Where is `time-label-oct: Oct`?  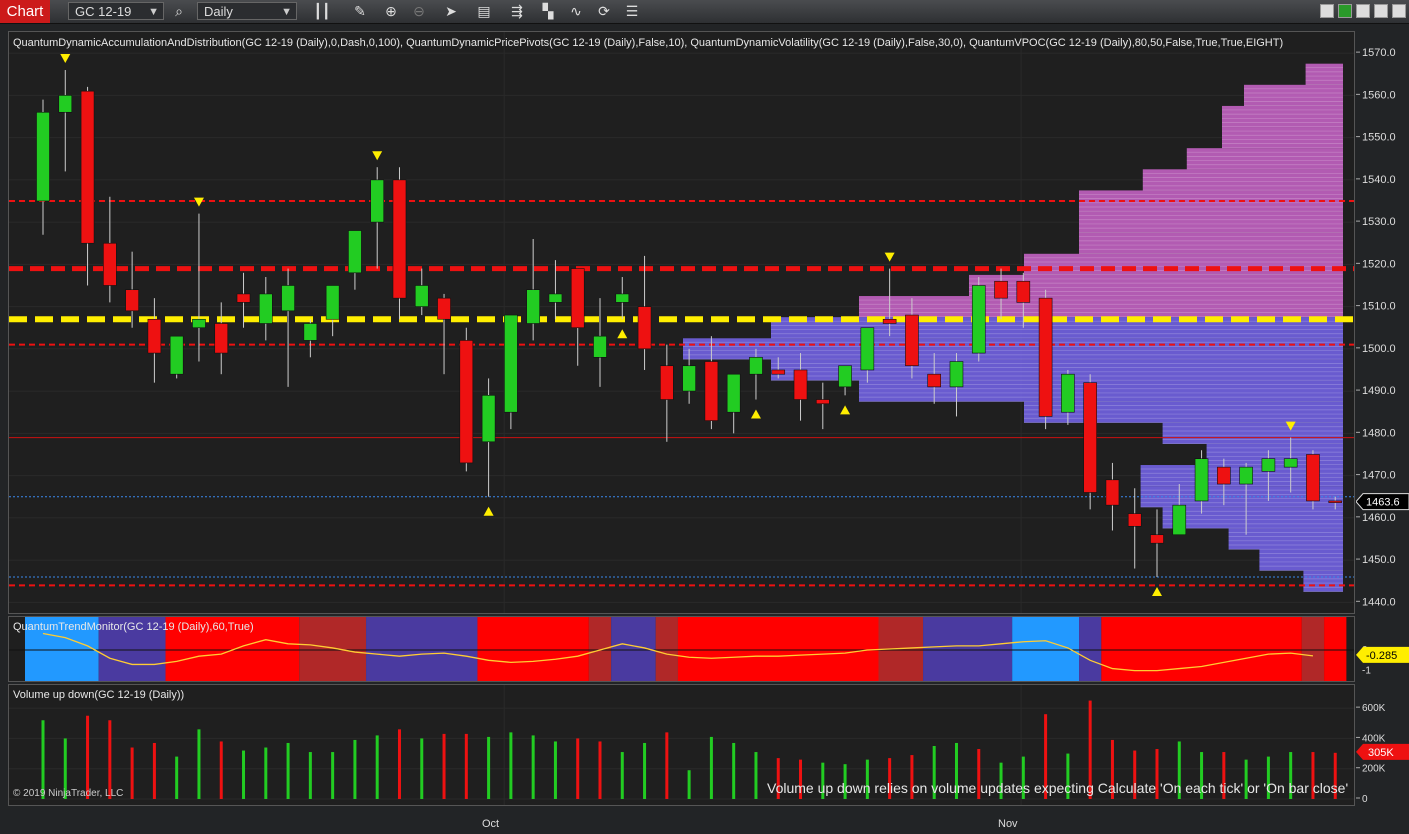
time-label-oct: Oct is located at coordinates (491, 824).